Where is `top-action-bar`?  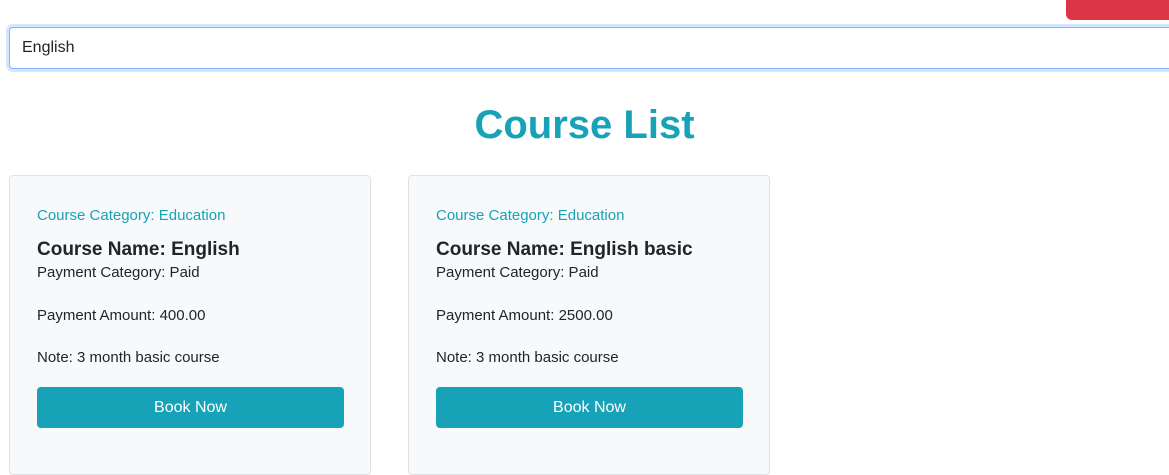
top-action-bar is located at coordinates (1117, 10).